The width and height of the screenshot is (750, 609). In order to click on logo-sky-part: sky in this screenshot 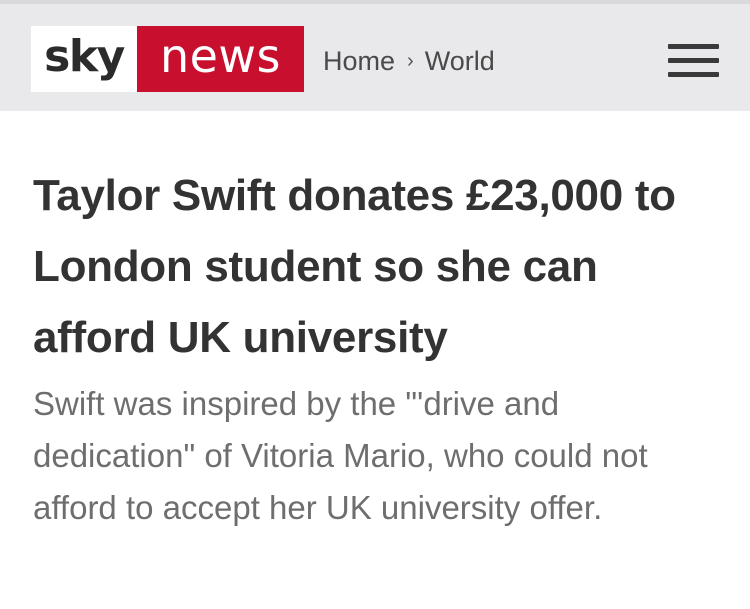, I will do `click(84, 59)`.